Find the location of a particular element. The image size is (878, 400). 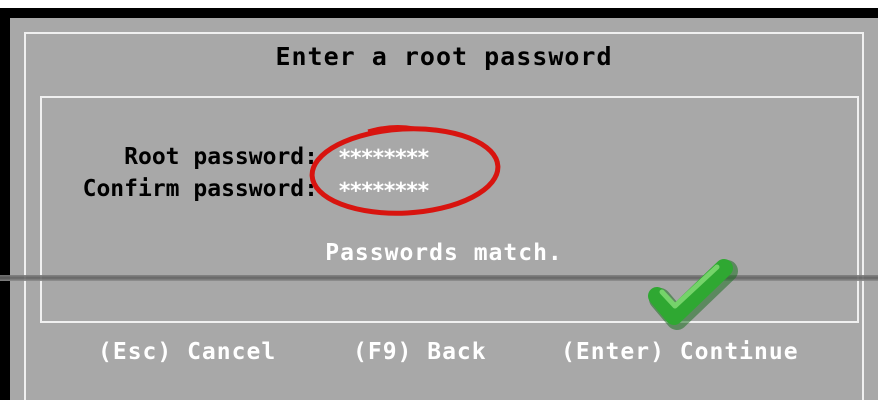

root-password-field: ******** is located at coordinates (384, 158).